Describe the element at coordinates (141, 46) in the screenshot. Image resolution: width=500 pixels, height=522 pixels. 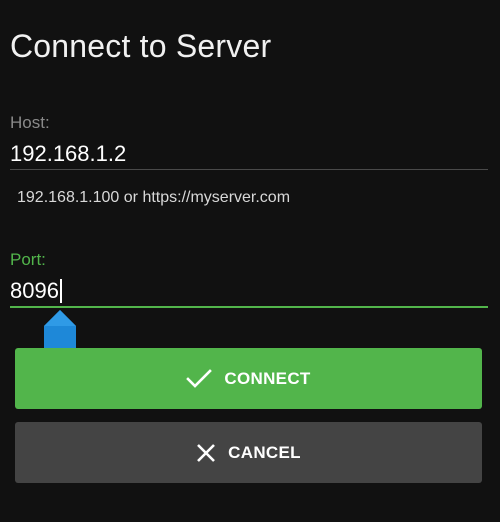
I see `page-title: Connect to Server` at that location.